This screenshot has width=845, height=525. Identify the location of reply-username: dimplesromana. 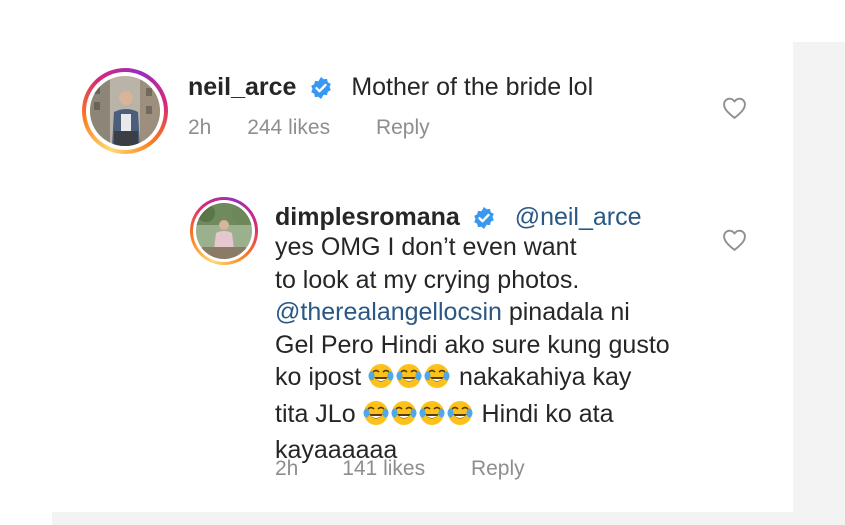
(367, 217).